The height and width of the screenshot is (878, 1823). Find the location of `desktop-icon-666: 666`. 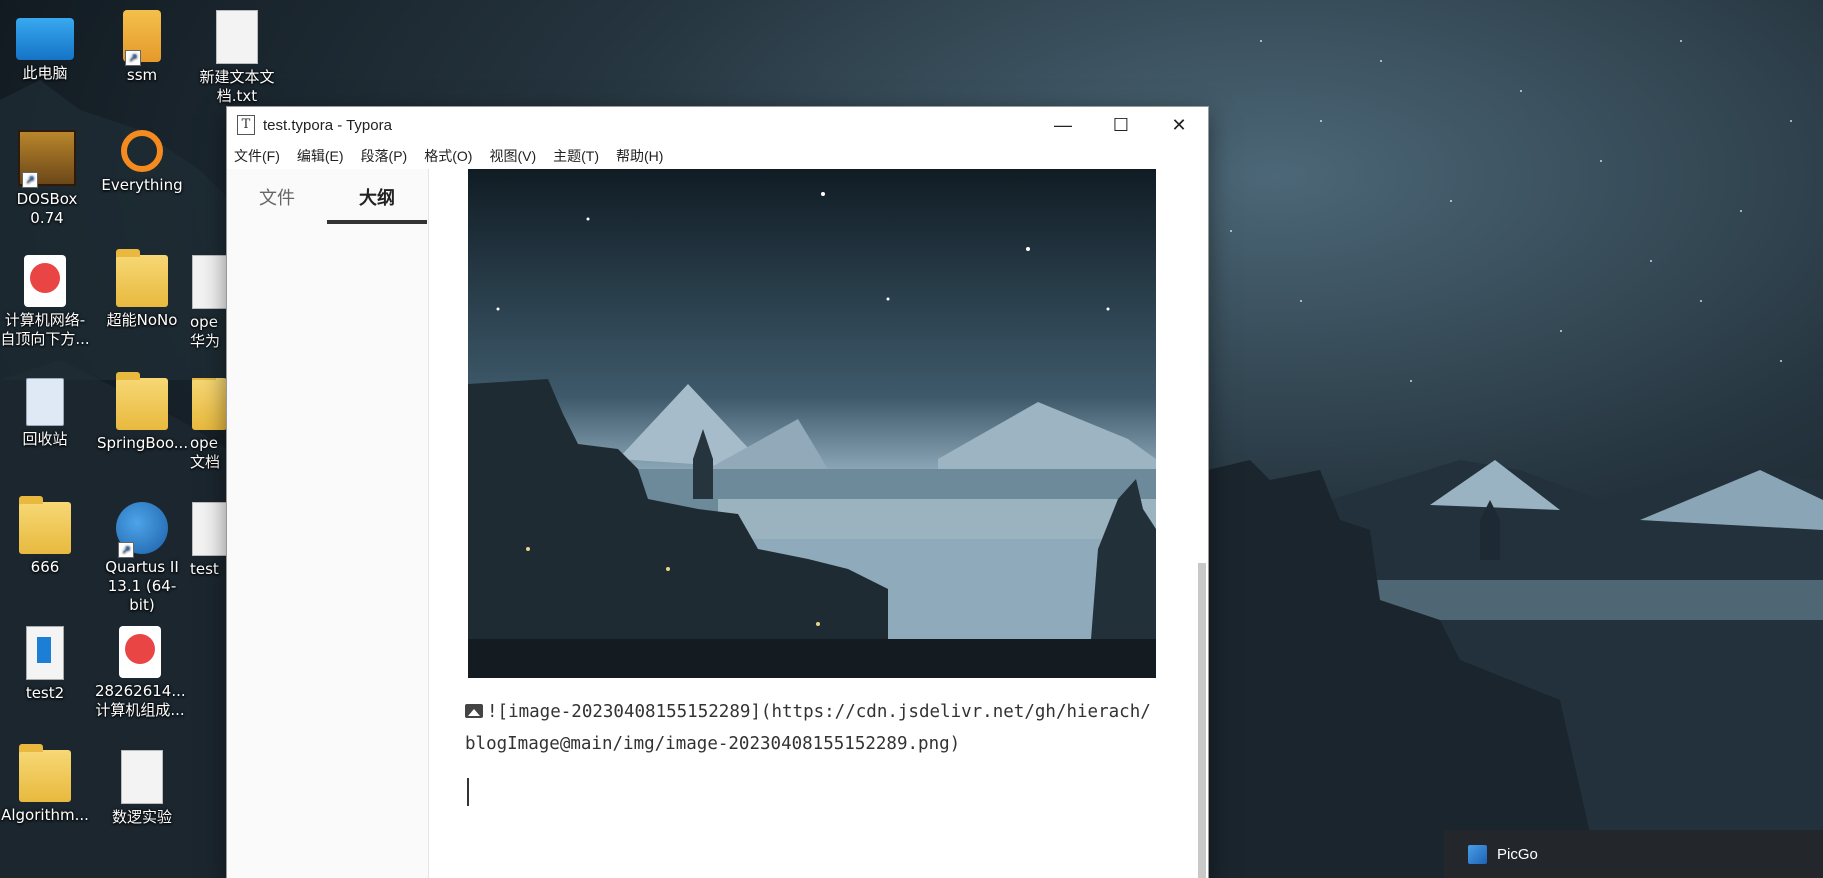

desktop-icon-666: 666 is located at coordinates (45, 536).